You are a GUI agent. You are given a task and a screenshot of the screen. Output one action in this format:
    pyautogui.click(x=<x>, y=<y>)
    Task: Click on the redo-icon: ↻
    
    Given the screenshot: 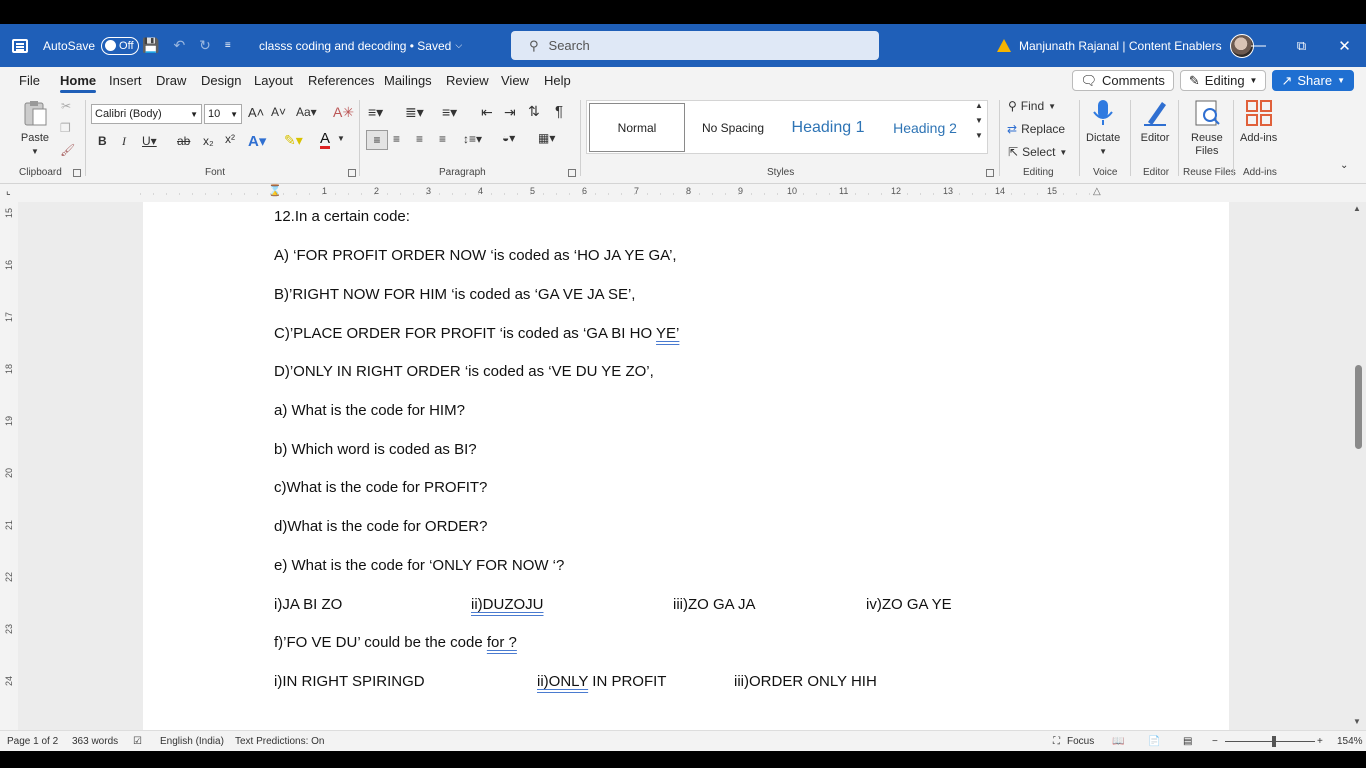 What is the action you would take?
    pyautogui.click(x=205, y=45)
    